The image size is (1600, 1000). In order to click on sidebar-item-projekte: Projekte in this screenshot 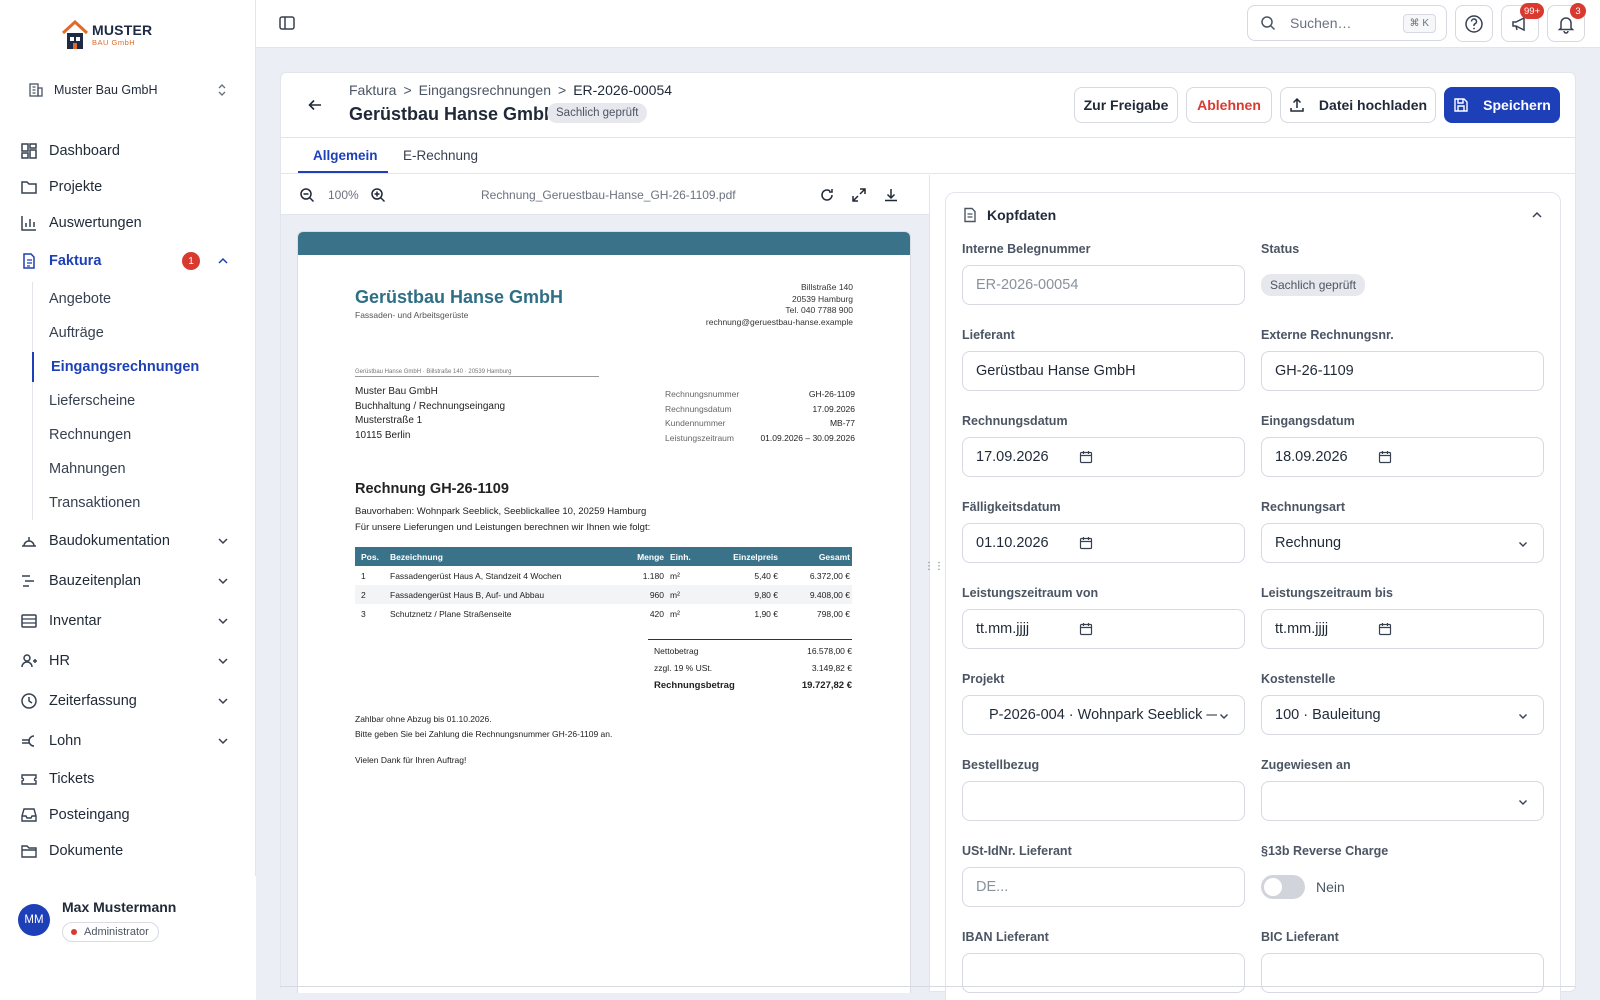, I will do `click(128, 187)`.